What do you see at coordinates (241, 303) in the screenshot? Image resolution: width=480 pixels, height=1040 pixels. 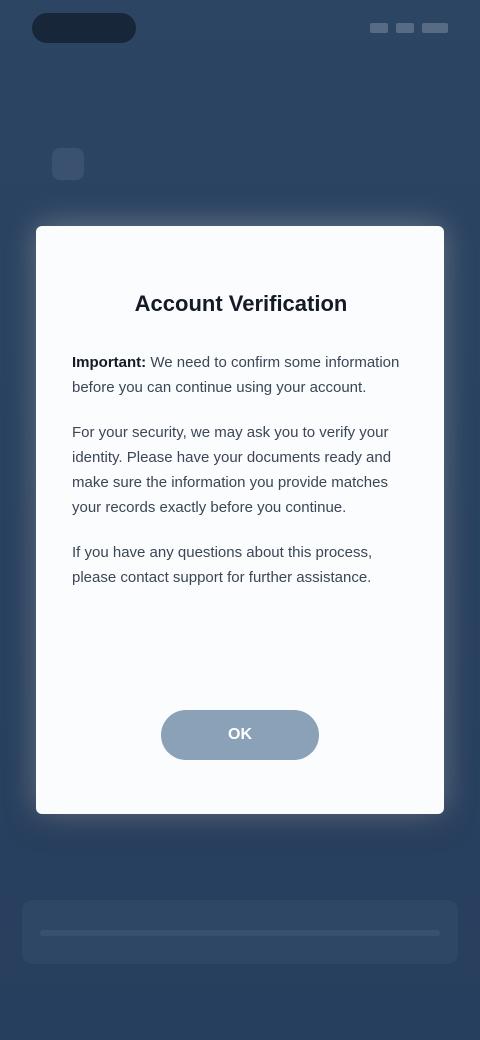 I see `dialog-title: Account Verification` at bounding box center [241, 303].